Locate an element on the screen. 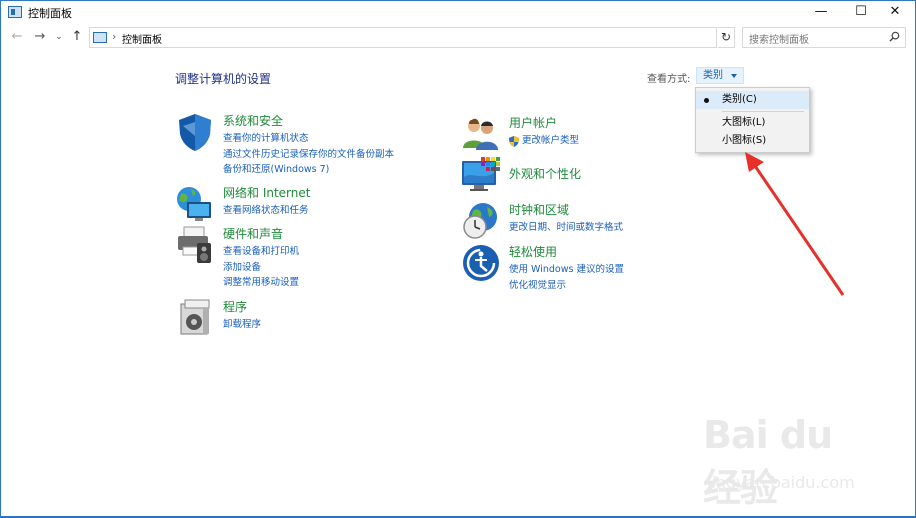 This screenshot has width=916, height=518. category-name: 系统和安全 is located at coordinates (253, 120).